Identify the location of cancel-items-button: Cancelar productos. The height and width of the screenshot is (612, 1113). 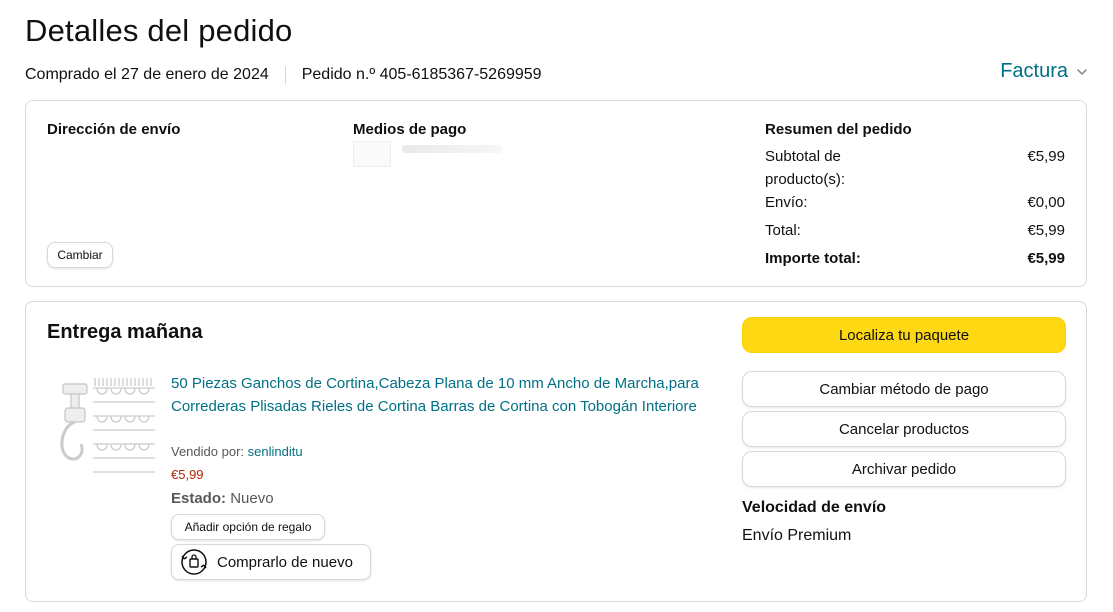
(904, 429).